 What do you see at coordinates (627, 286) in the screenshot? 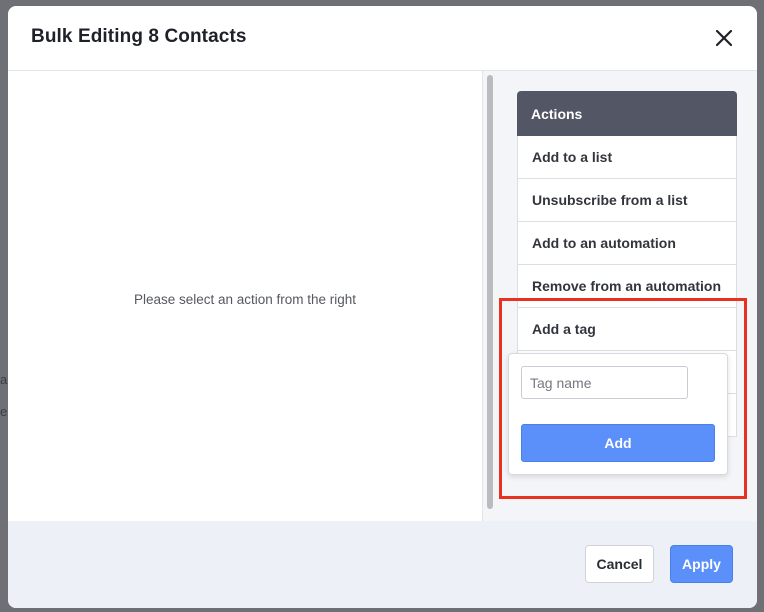
I see `action-remove-from-automation: Remove from an automation` at bounding box center [627, 286].